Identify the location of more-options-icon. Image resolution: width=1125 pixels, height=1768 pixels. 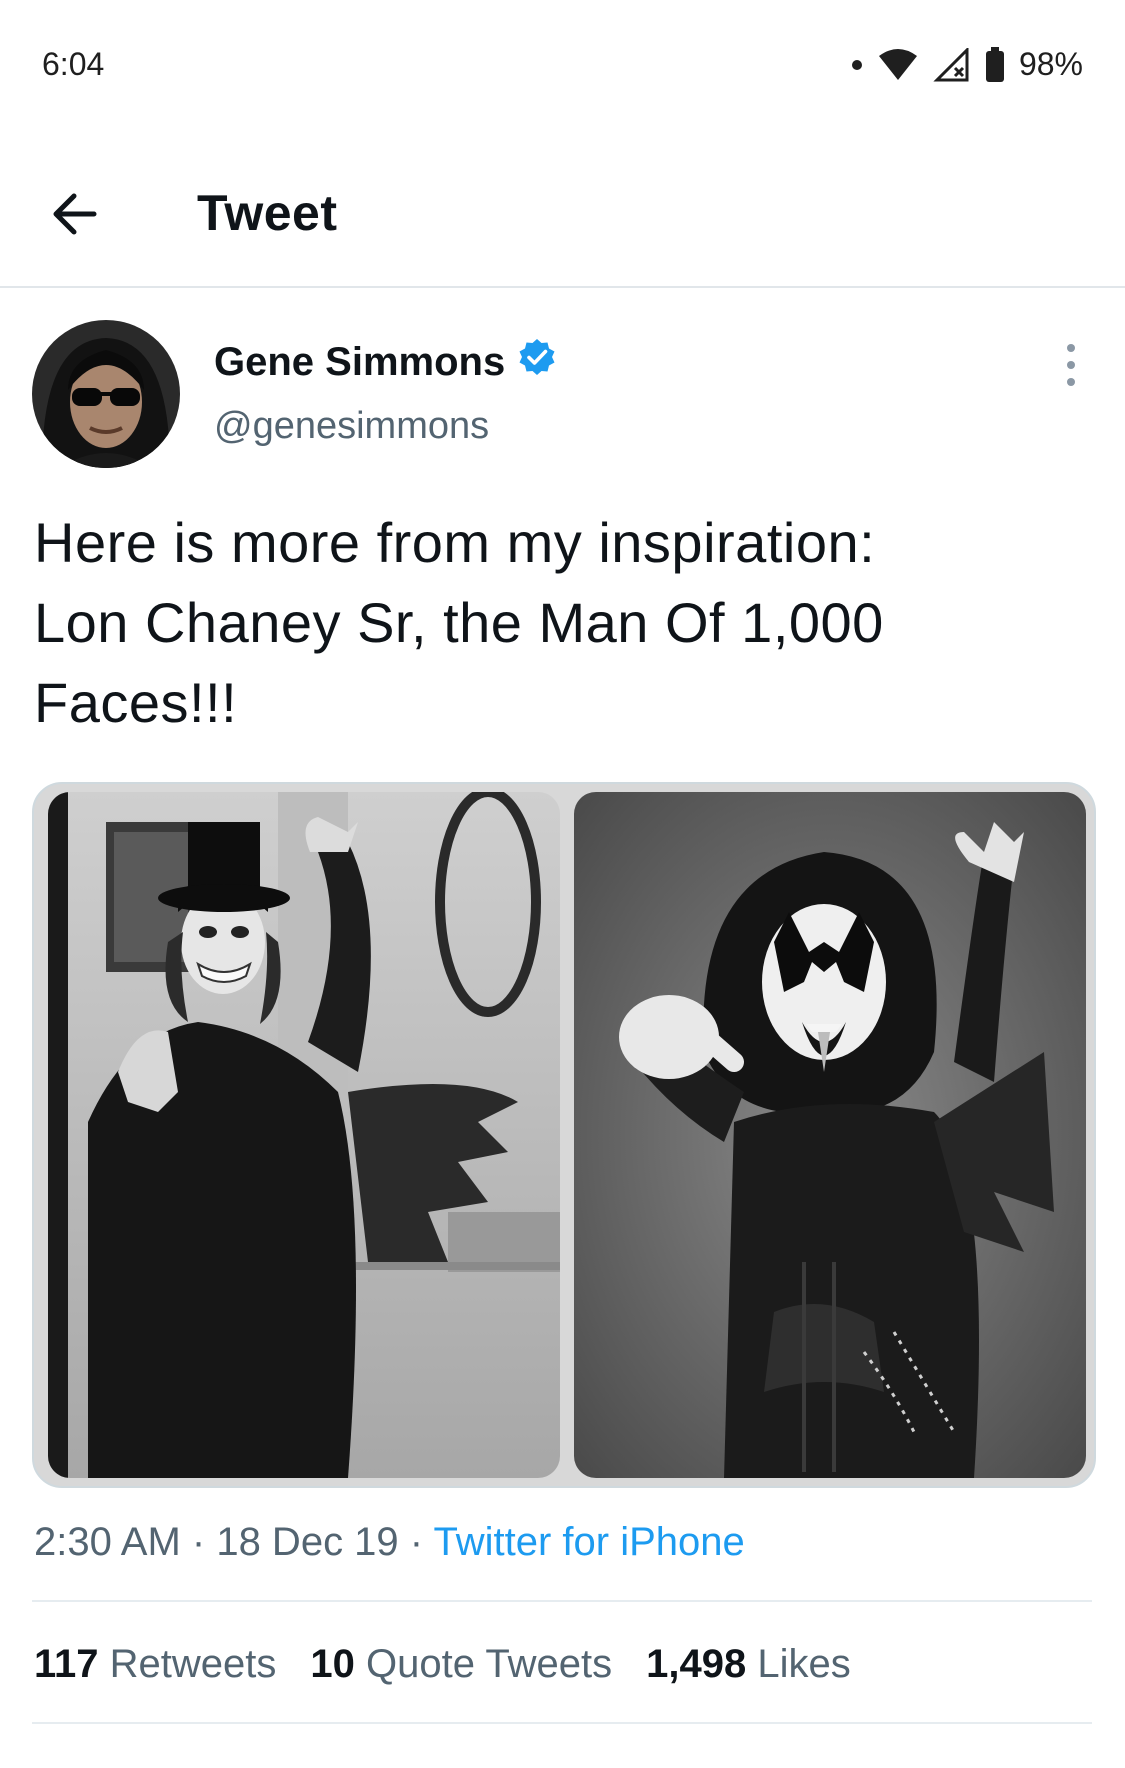
(1071, 365).